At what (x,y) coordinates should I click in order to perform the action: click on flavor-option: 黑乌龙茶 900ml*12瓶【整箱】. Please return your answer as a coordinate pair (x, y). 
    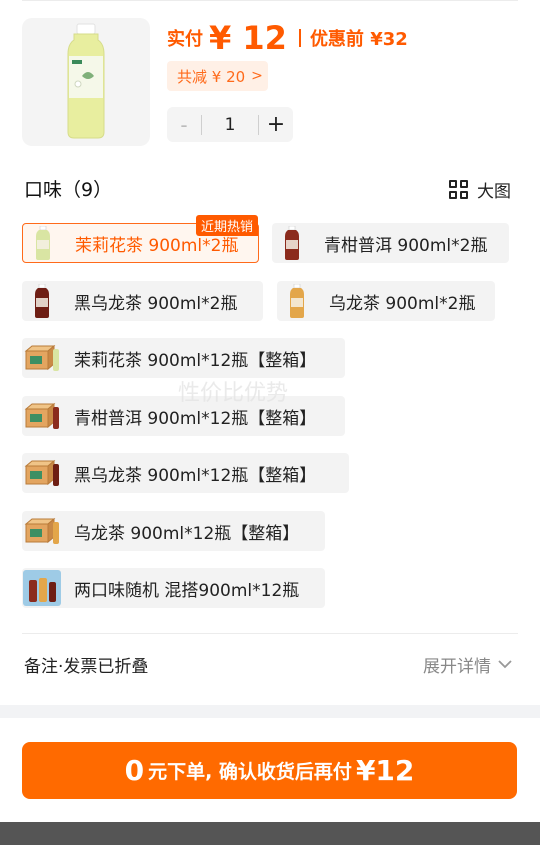
    Looking at the image, I should click on (185, 473).